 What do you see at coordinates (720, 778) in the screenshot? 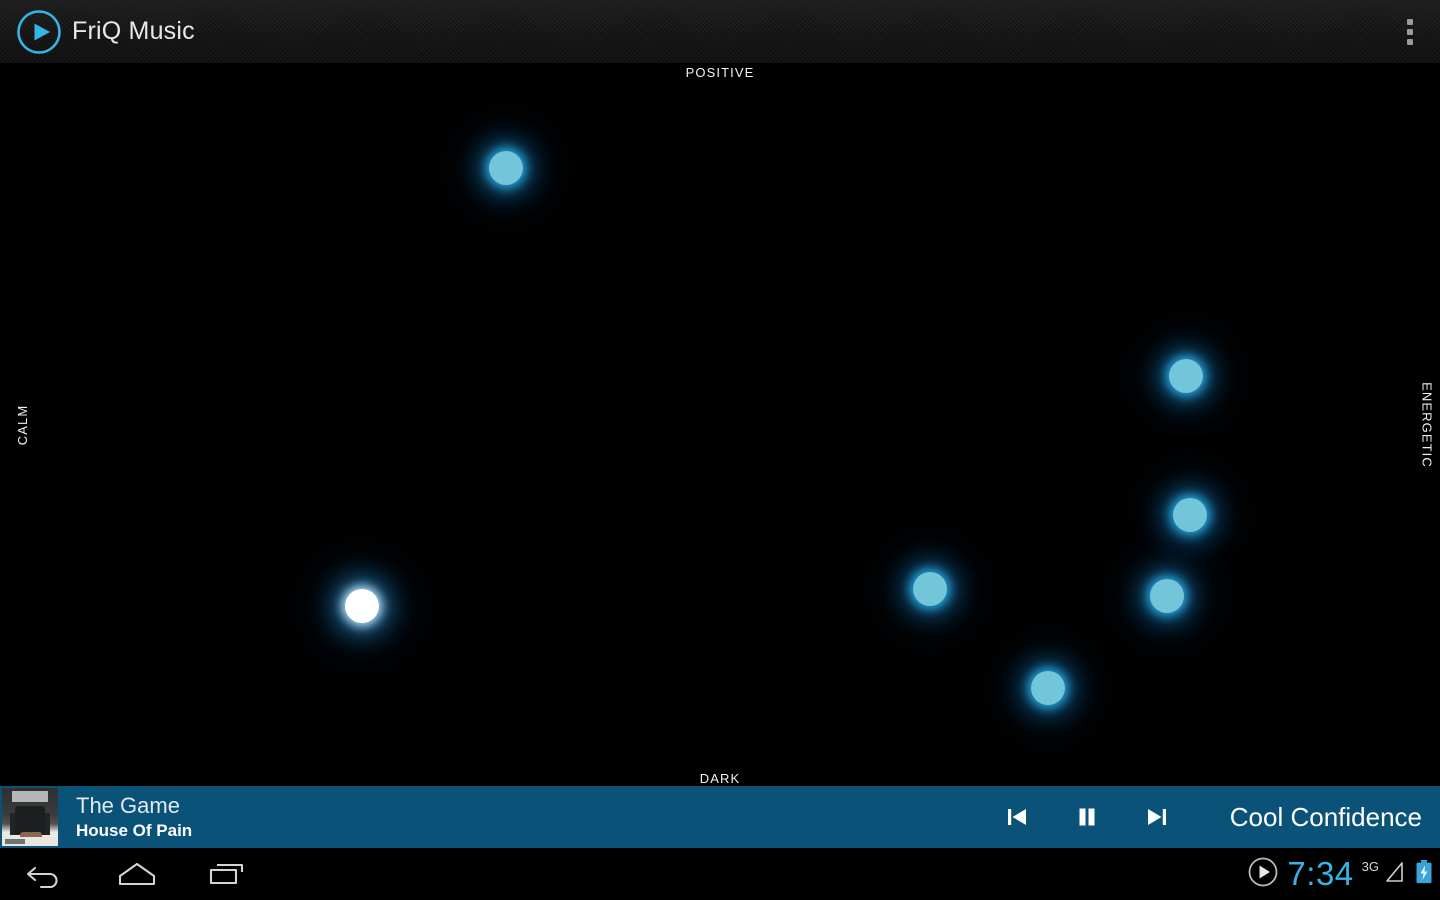
I see `axis-label-dark: DARK` at bounding box center [720, 778].